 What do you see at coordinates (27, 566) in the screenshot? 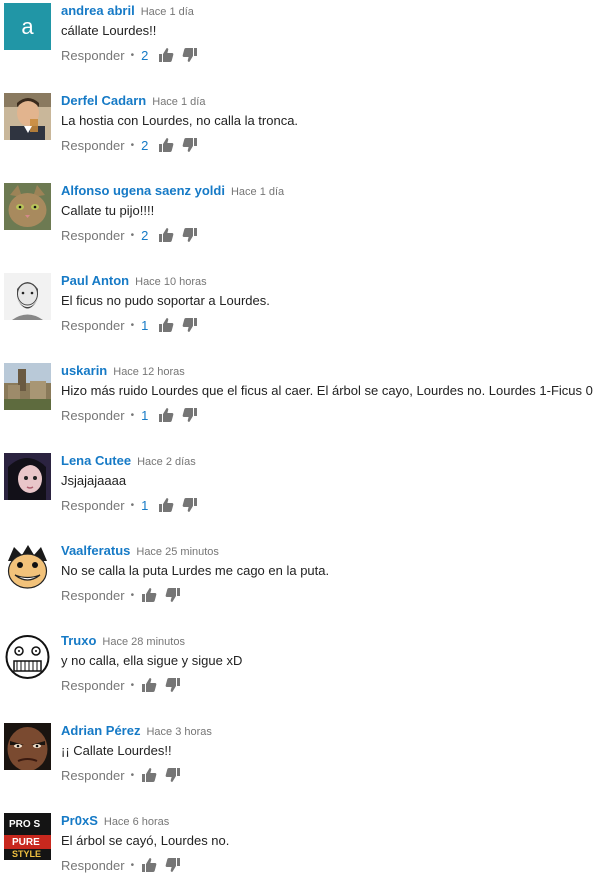
I see `cartoon-face-avatar` at bounding box center [27, 566].